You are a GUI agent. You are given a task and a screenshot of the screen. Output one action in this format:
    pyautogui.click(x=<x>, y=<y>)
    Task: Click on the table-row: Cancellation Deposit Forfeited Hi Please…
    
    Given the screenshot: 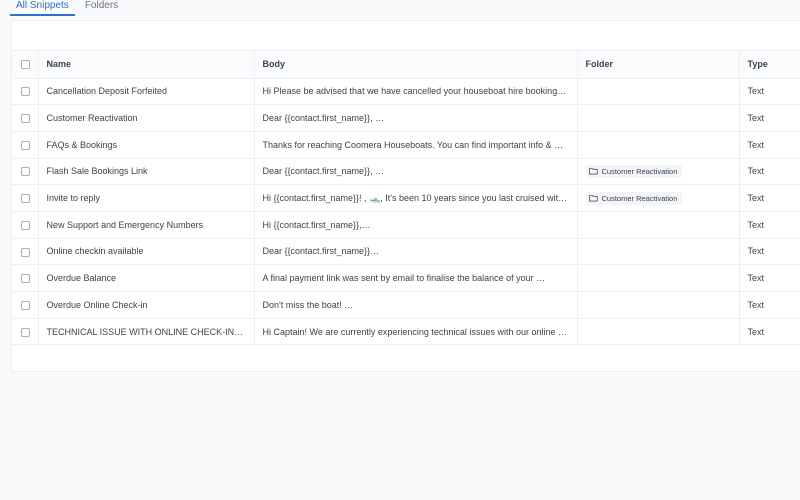 What is the action you would take?
    pyautogui.click(x=406, y=92)
    